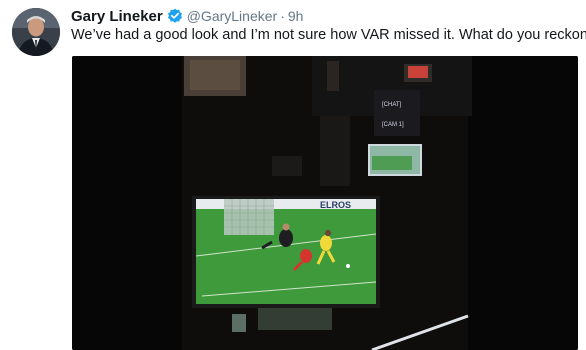 The image size is (586, 350). I want to click on avatar, so click(36, 32).